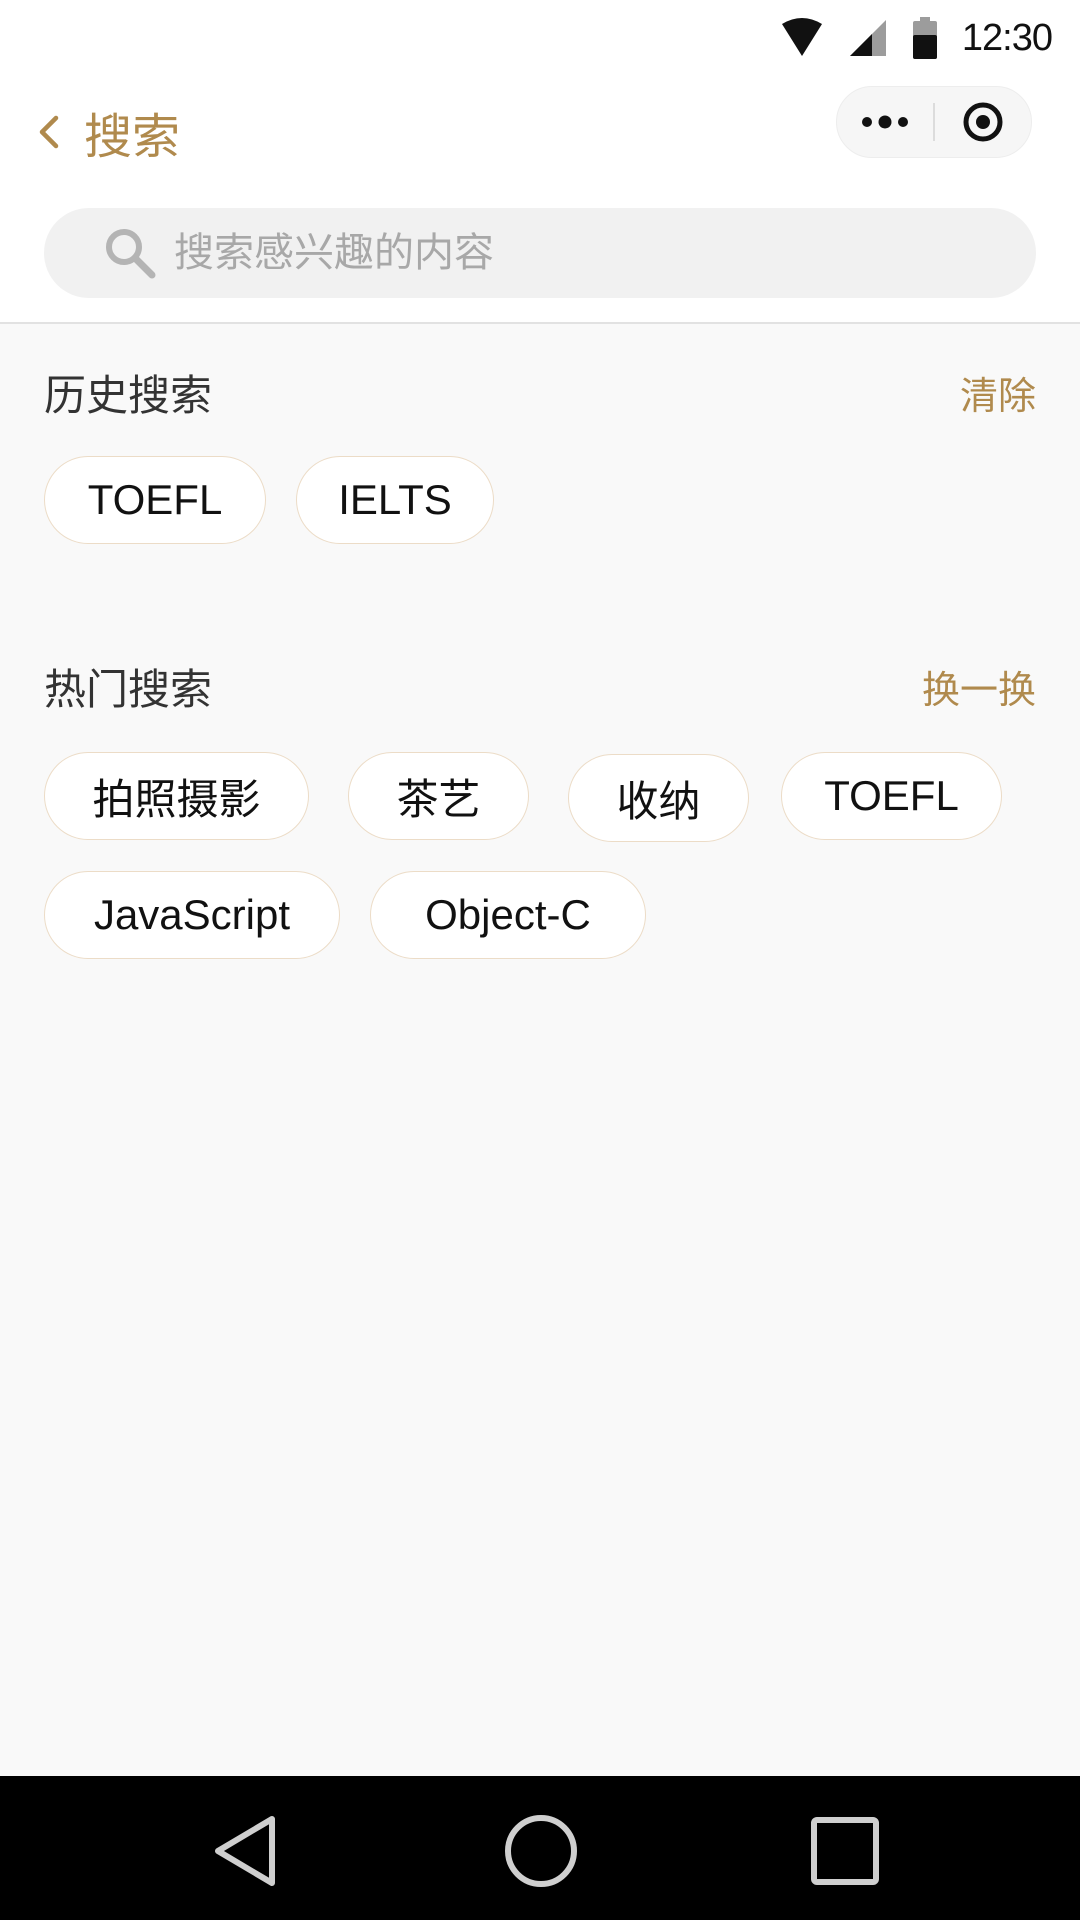 This screenshot has width=1080, height=1920. I want to click on history-title: 历史搜索, so click(128, 395).